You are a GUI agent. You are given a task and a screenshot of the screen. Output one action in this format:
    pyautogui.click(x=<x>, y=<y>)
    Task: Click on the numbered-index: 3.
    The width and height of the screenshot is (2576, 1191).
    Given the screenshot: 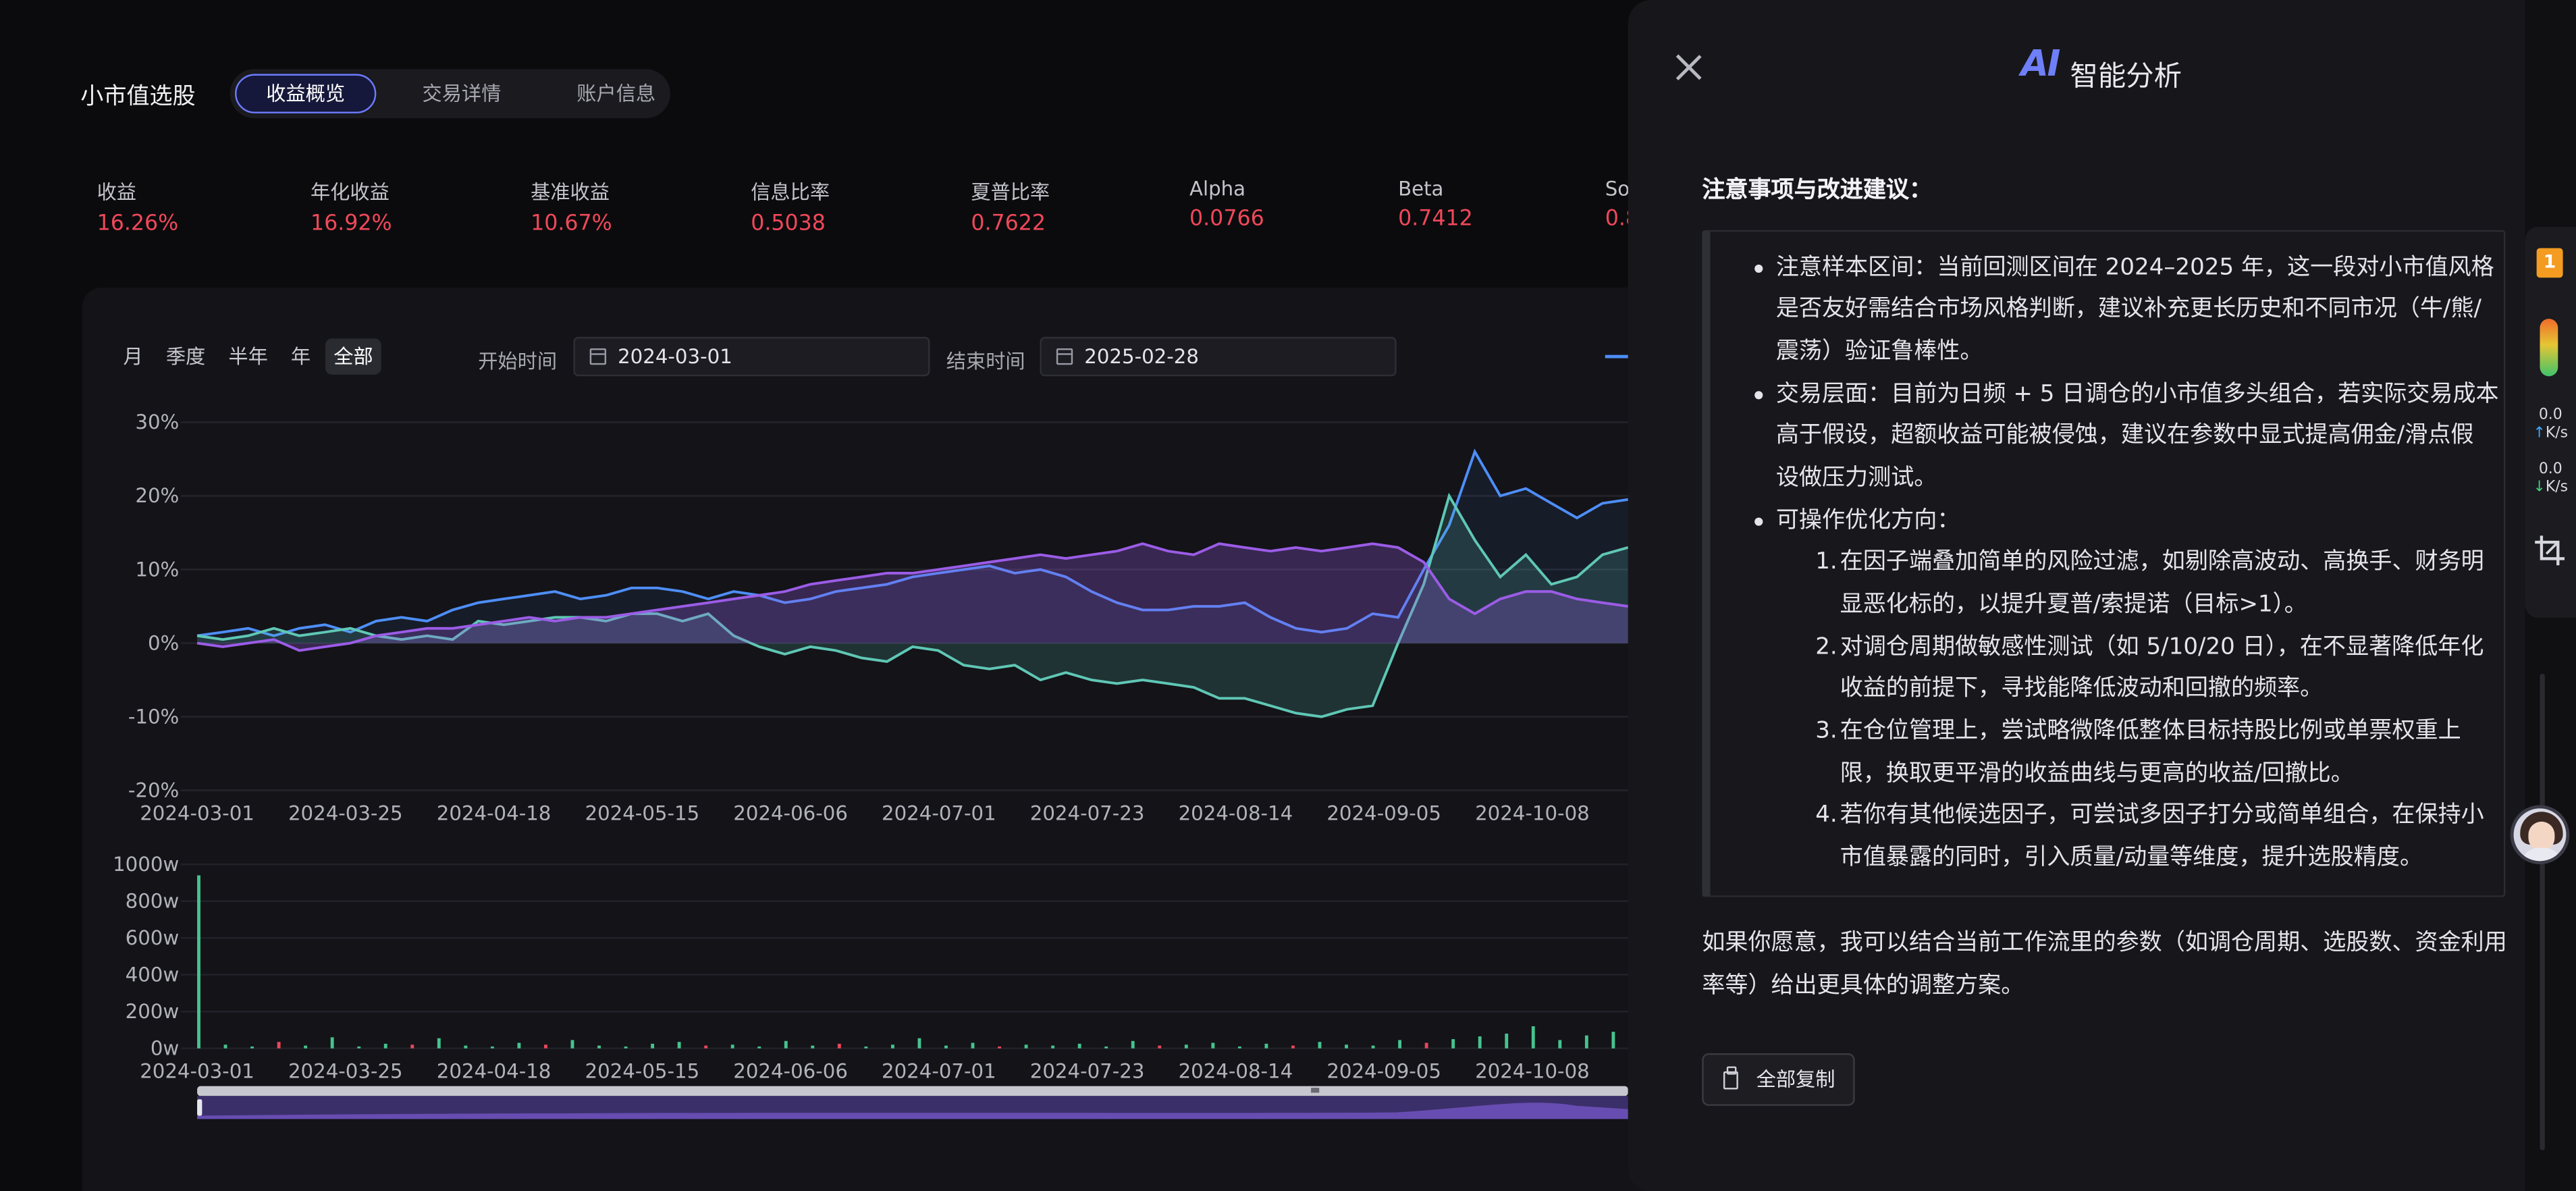 What is the action you would take?
    pyautogui.click(x=1826, y=731)
    